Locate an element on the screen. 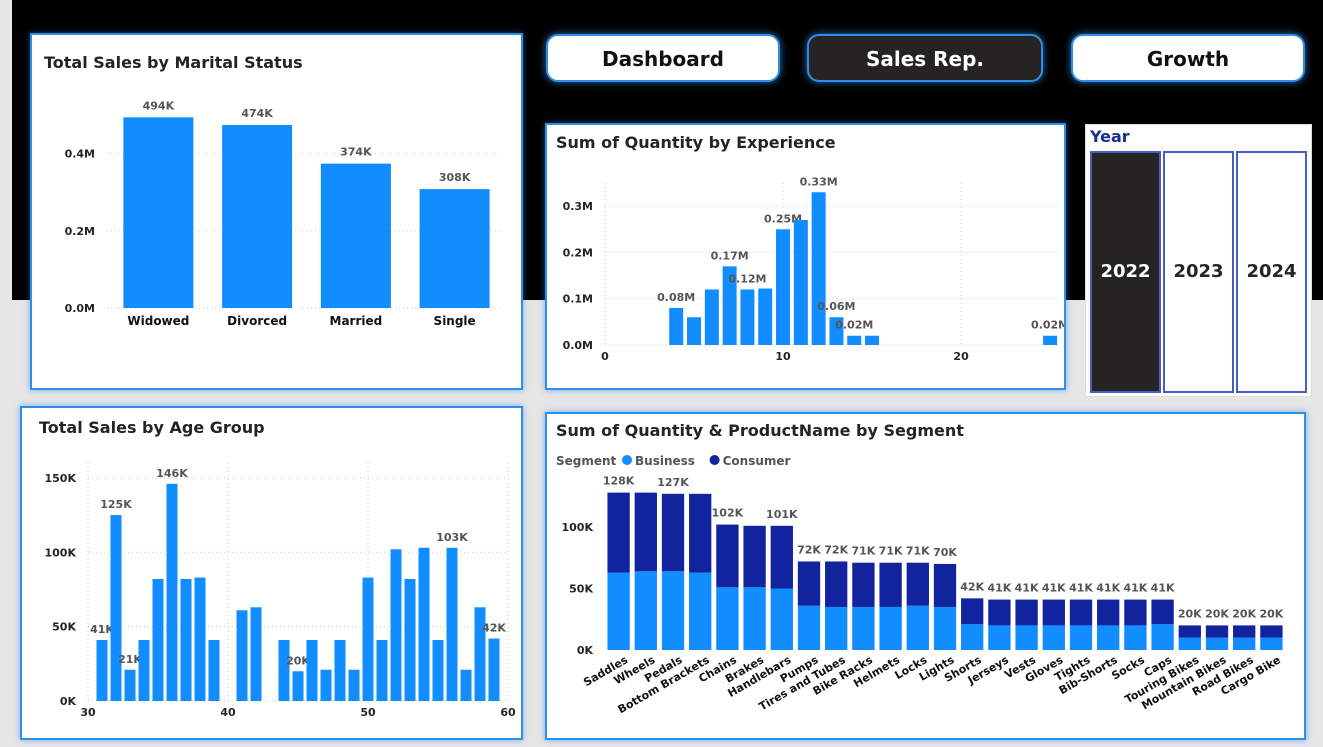 This screenshot has width=1323, height=747. nav-dashboard-button: Dashboard is located at coordinates (663, 58).